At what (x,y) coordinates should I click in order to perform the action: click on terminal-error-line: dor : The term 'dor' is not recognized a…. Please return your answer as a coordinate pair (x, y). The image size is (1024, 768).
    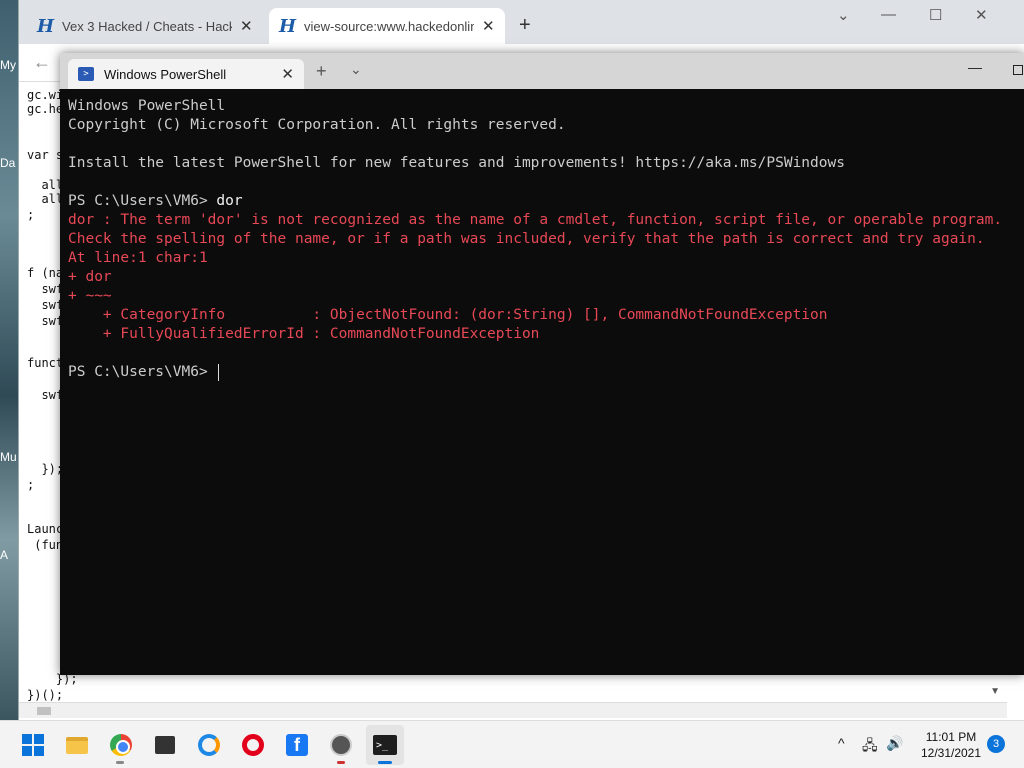
    Looking at the image, I should click on (535, 220).